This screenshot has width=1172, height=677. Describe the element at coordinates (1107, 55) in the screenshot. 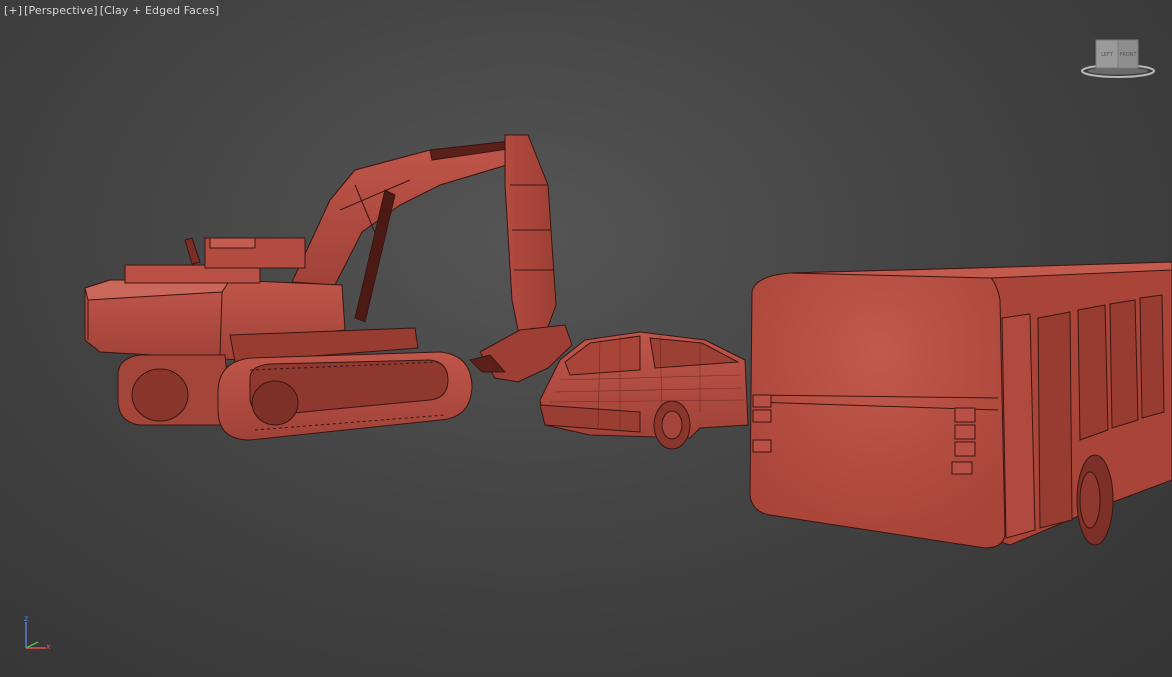

I see `viewcube-left-label: LEFT` at that location.